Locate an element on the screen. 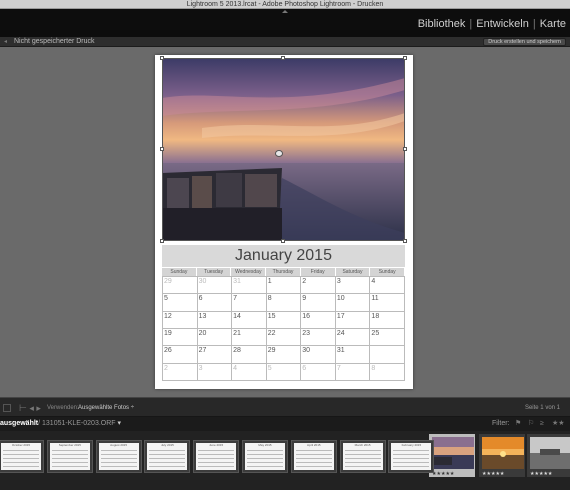 Image resolution: width=570 pixels, height=490 pixels. calendar-day-cell: 2 is located at coordinates (318, 286).